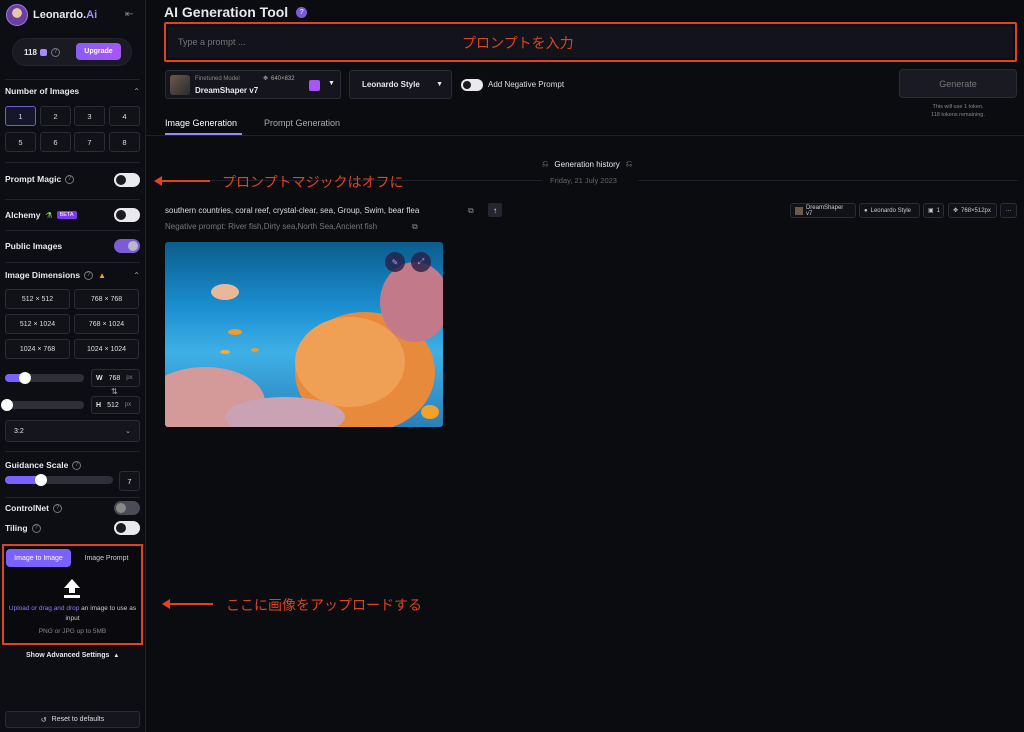  I want to click on dim-768x1024: 768 × 1024, so click(106, 324).